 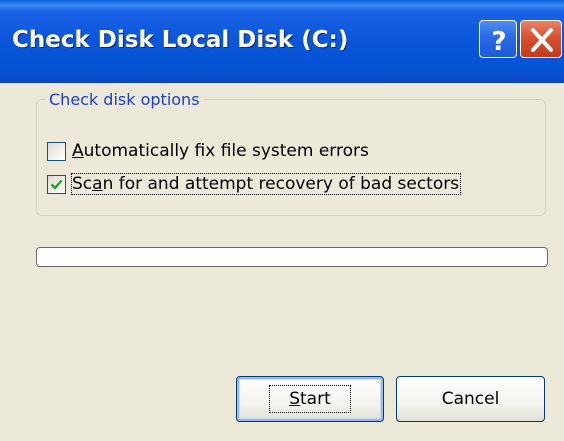 I want to click on help-button: ?, so click(x=498, y=39).